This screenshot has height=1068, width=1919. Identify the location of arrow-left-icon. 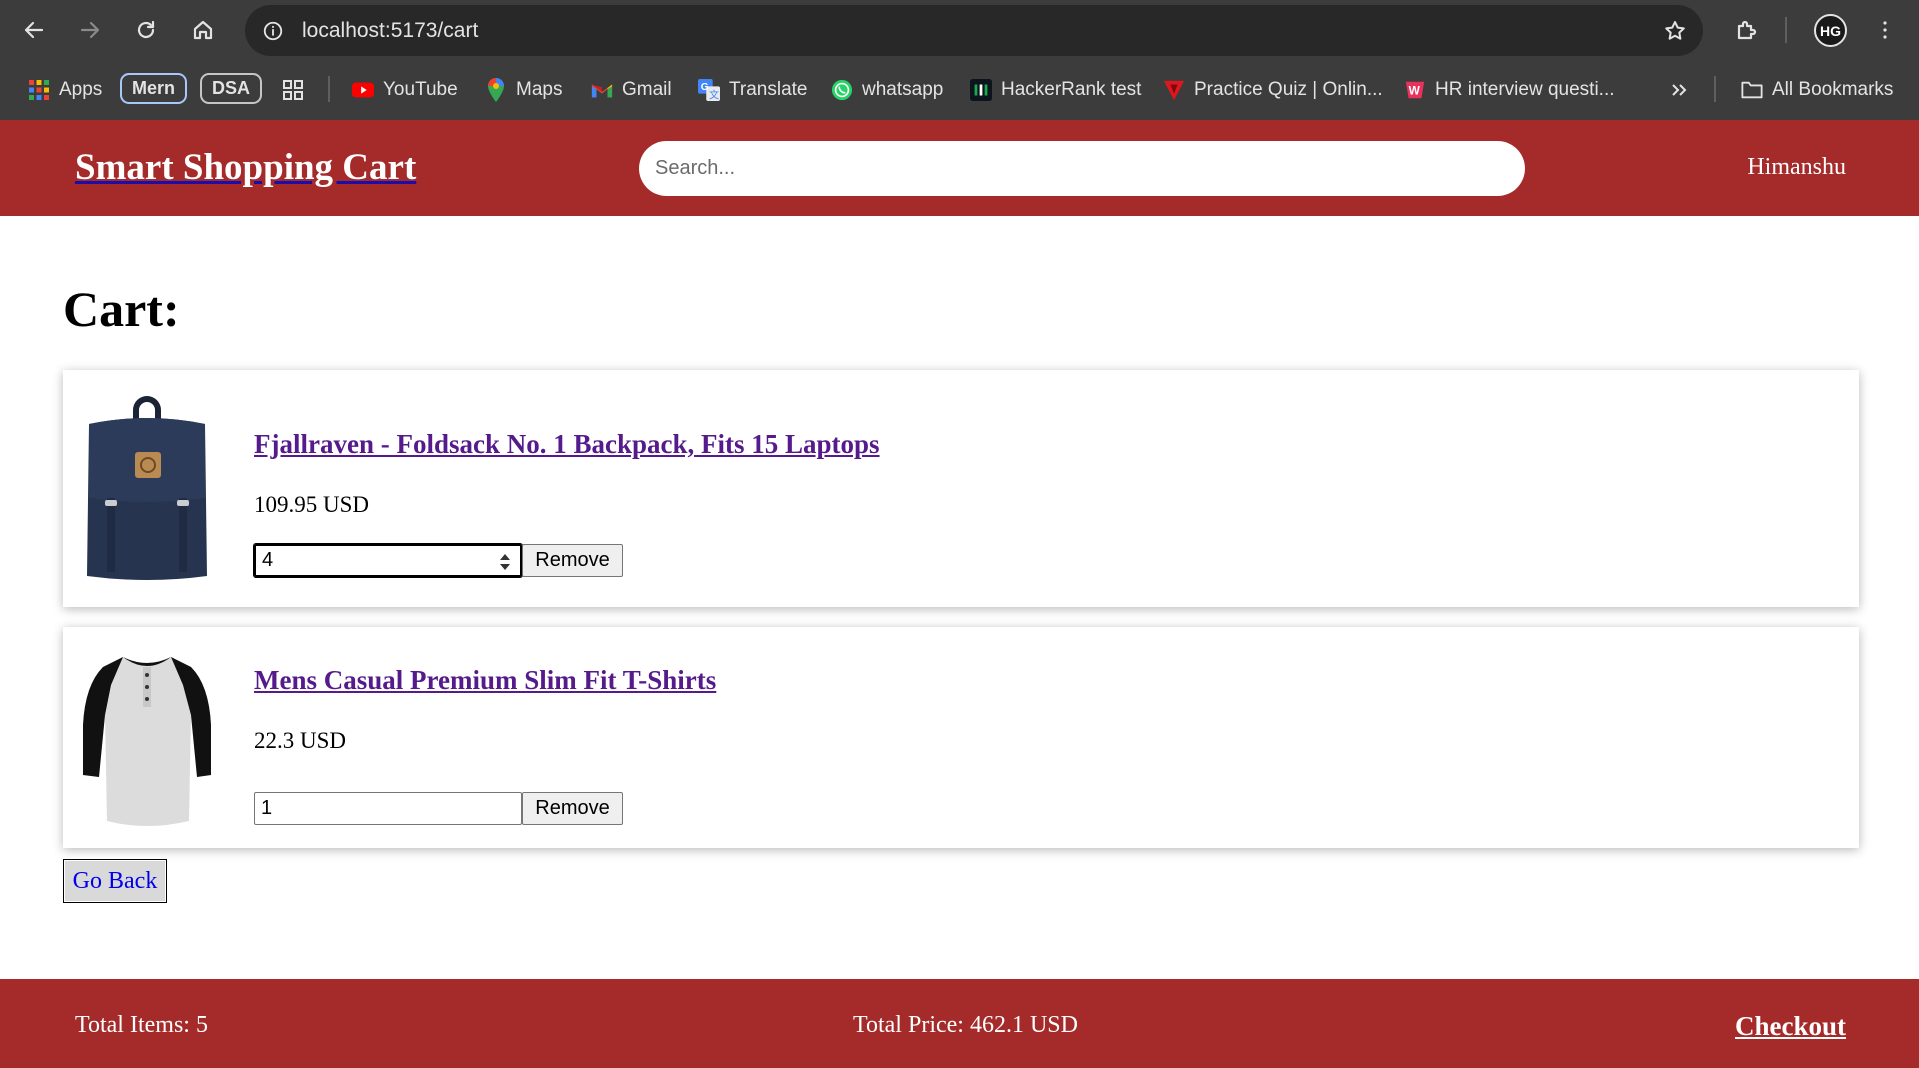
(34, 30).